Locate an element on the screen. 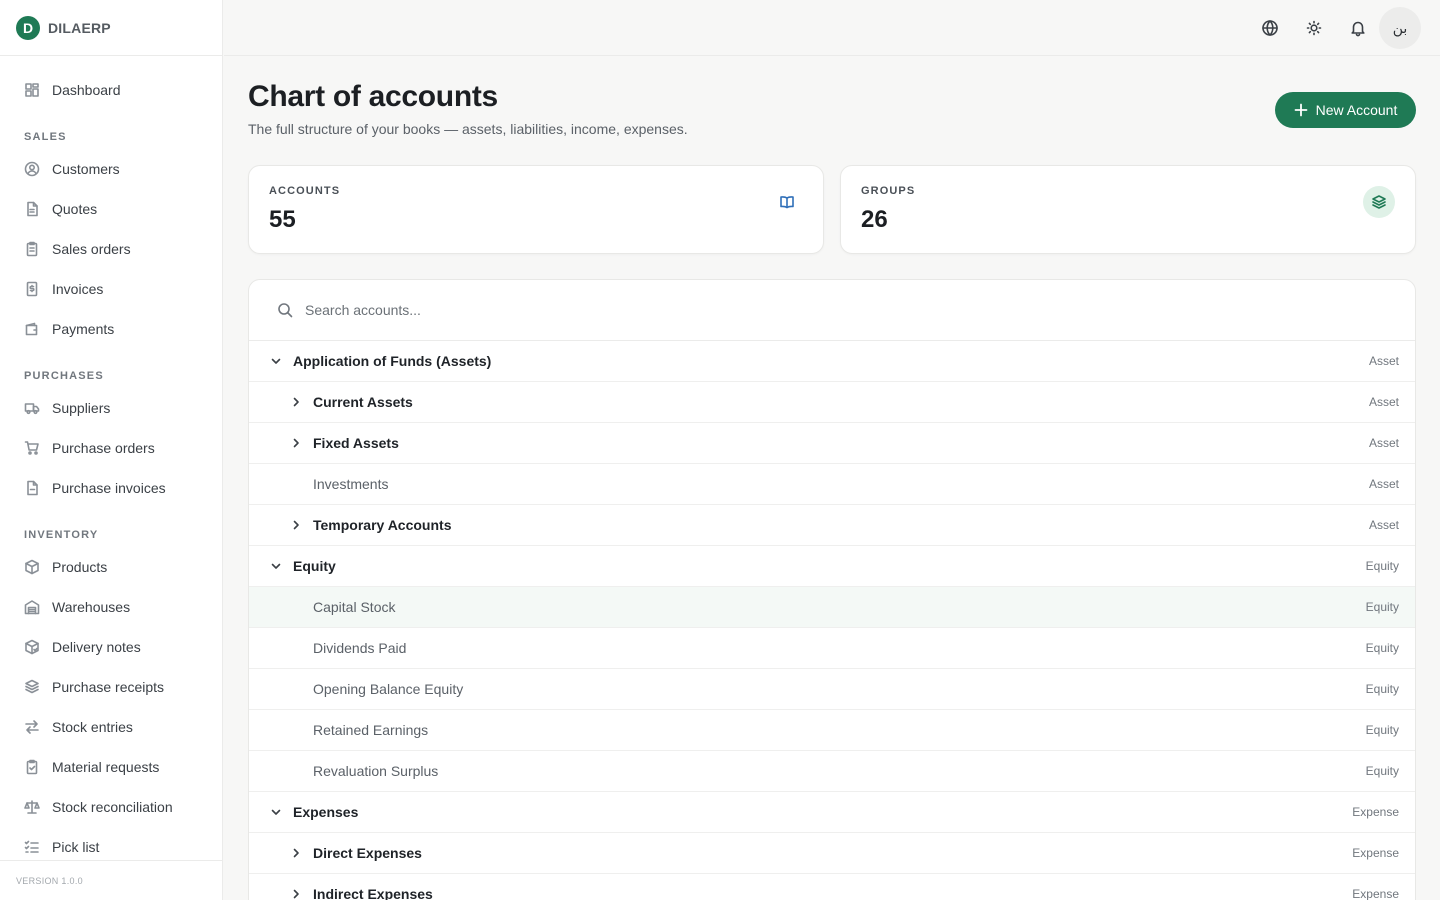 This screenshot has width=1440, height=900. sidebar-item-products: Products is located at coordinates (65, 567).